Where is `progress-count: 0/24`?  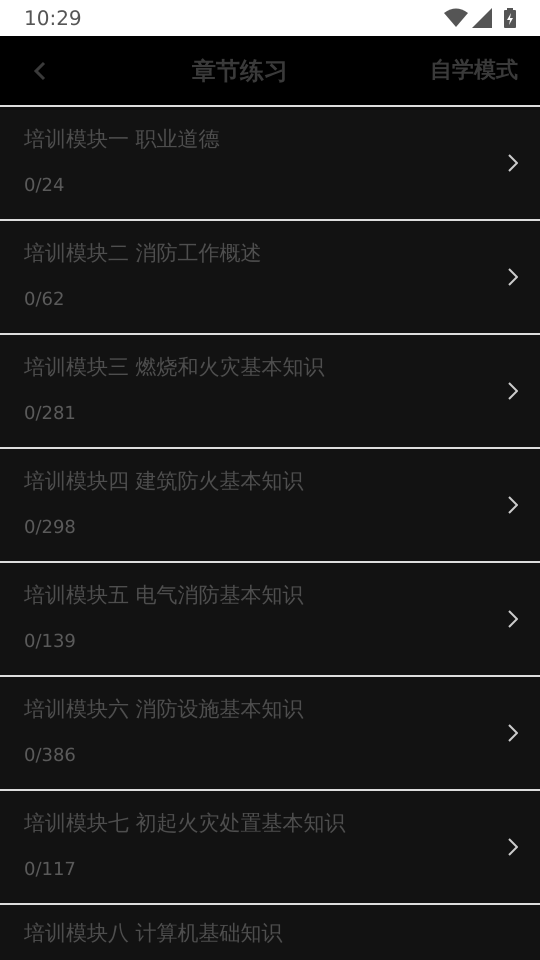 progress-count: 0/24 is located at coordinates (45, 186).